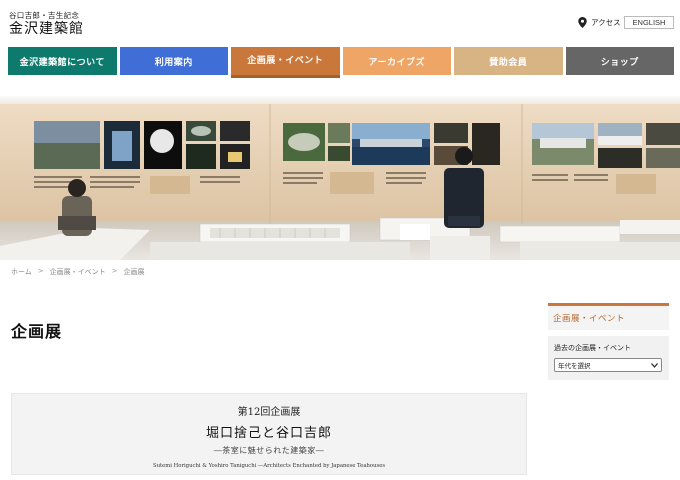  Describe the element at coordinates (285, 62) in the screenshot. I see `nav-item-exhibitions: 企画展・イベント` at that location.